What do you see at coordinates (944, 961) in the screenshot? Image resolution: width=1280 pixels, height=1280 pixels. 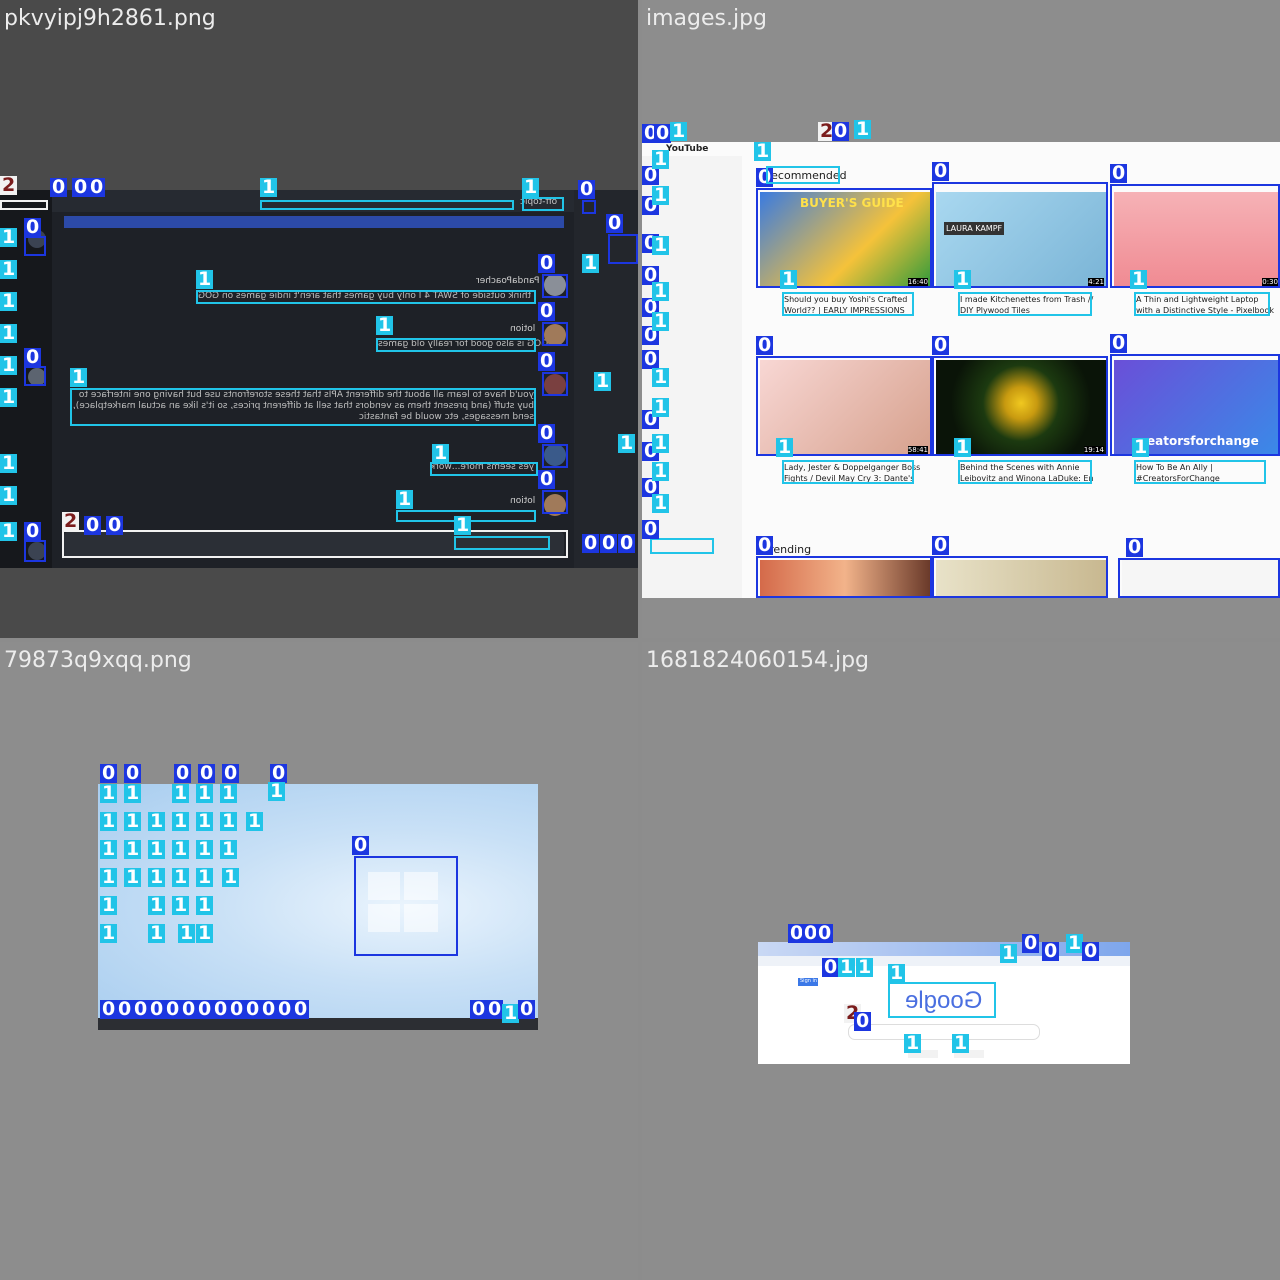 I see `browser-toolbar` at bounding box center [944, 961].